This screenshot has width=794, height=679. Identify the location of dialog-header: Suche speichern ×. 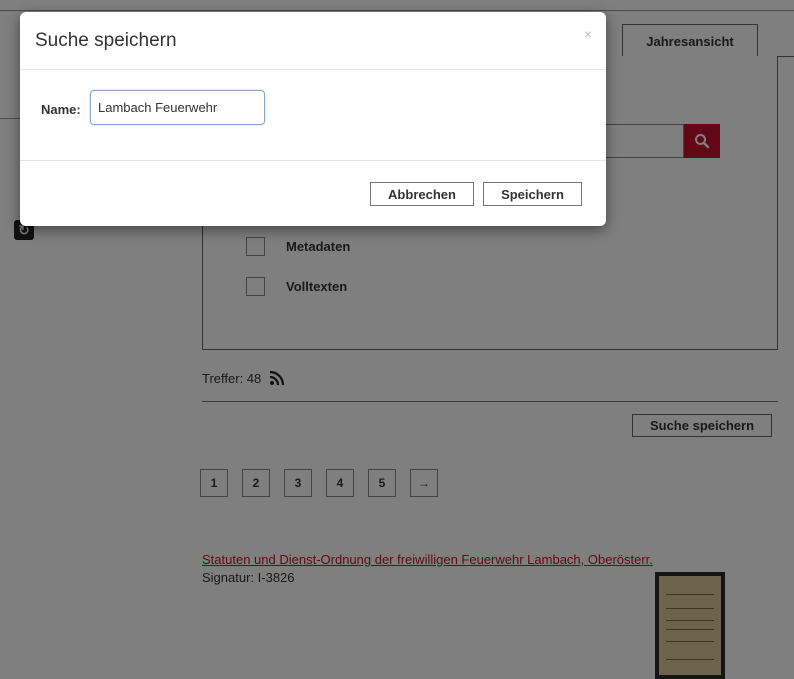
(313, 41).